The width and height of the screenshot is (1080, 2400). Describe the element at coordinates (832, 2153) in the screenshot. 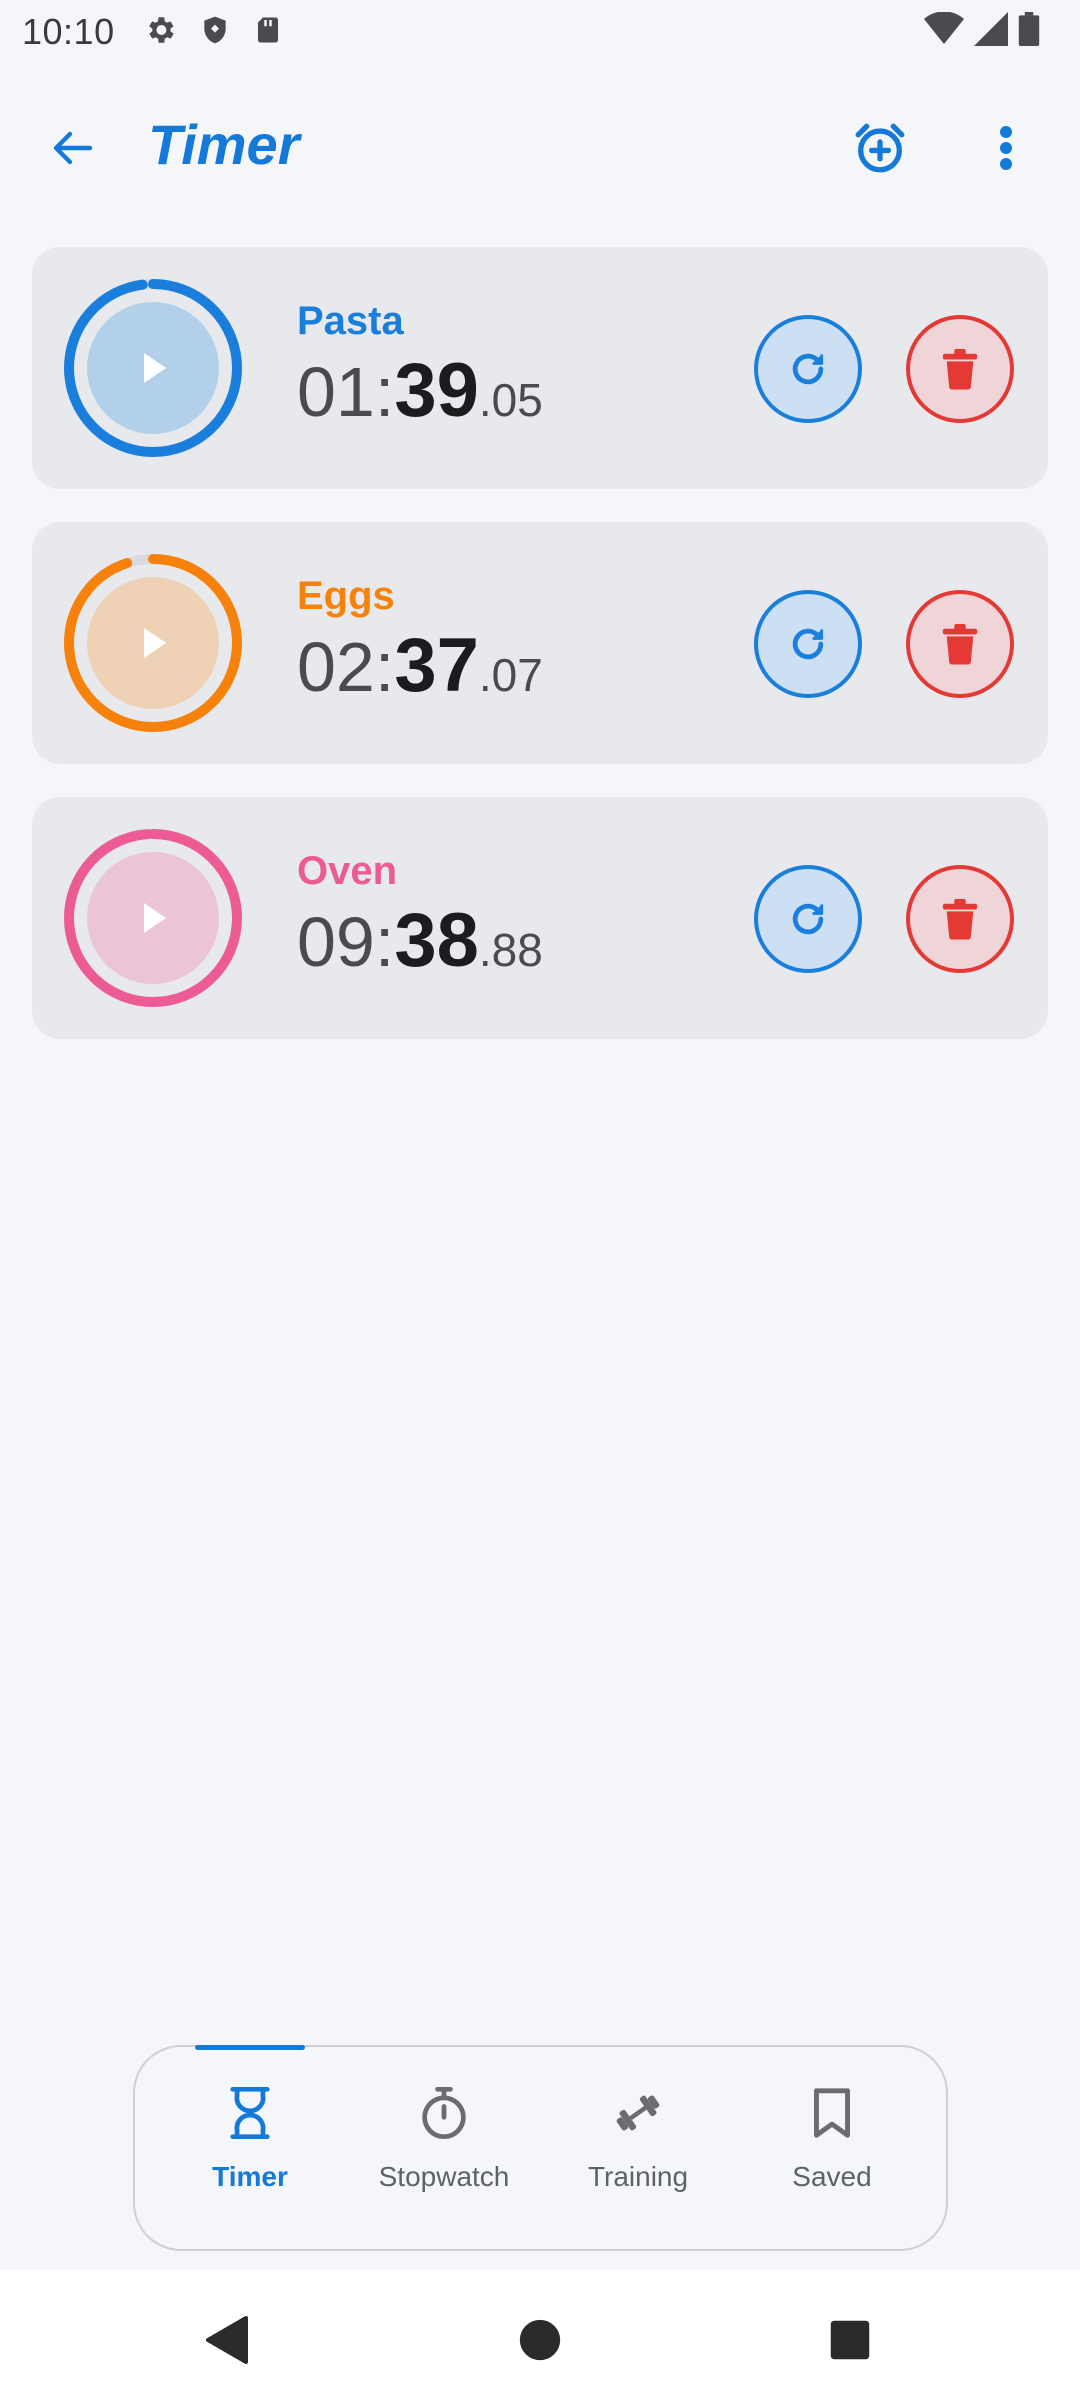

I see `nav-item-saved: Saved` at that location.